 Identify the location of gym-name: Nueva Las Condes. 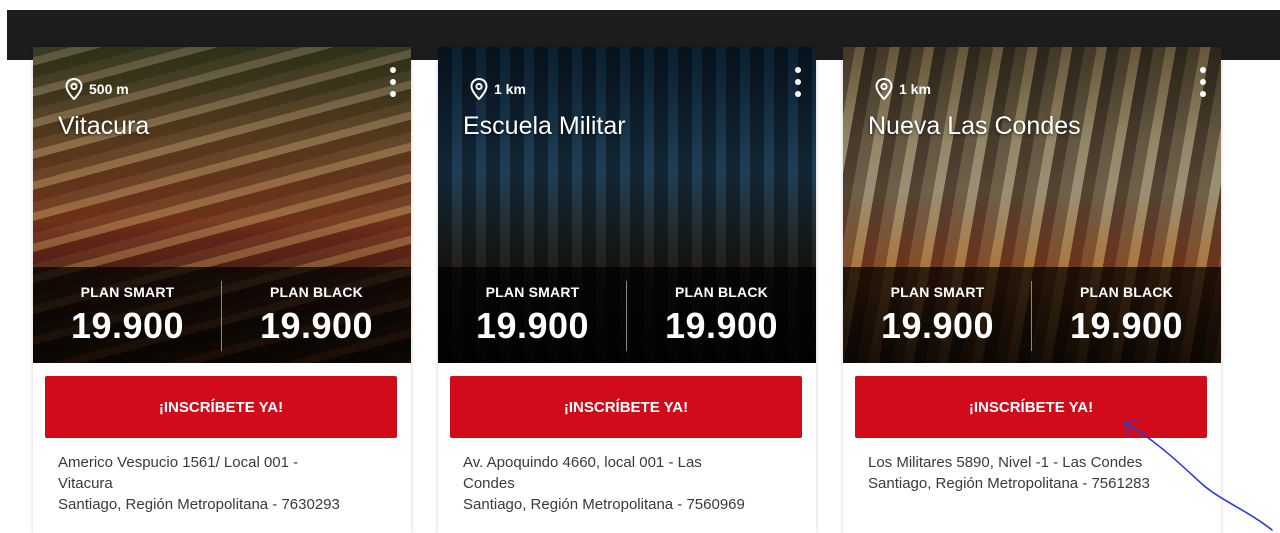
(974, 126).